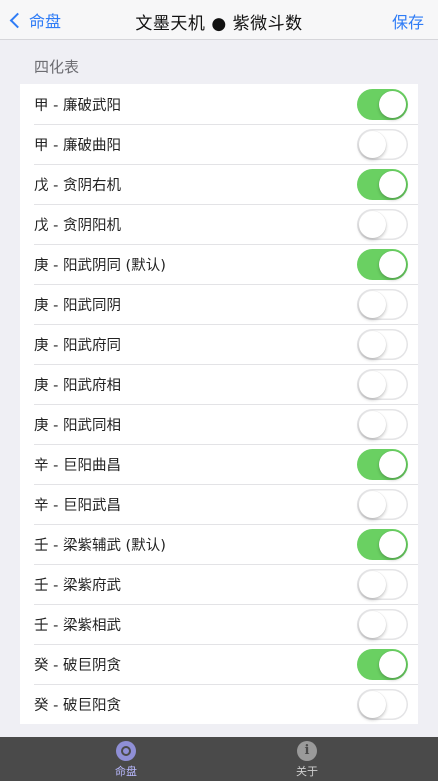  Describe the element at coordinates (219, 144) in the screenshot. I see `list-item: 甲 - 廉破曲阳` at that location.